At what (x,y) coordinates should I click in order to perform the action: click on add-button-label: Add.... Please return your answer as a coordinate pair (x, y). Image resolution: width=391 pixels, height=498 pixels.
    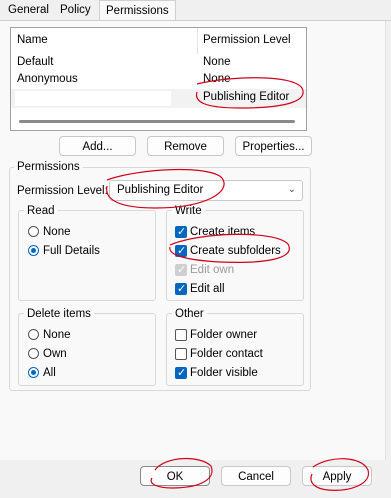
    Looking at the image, I should click on (97, 147).